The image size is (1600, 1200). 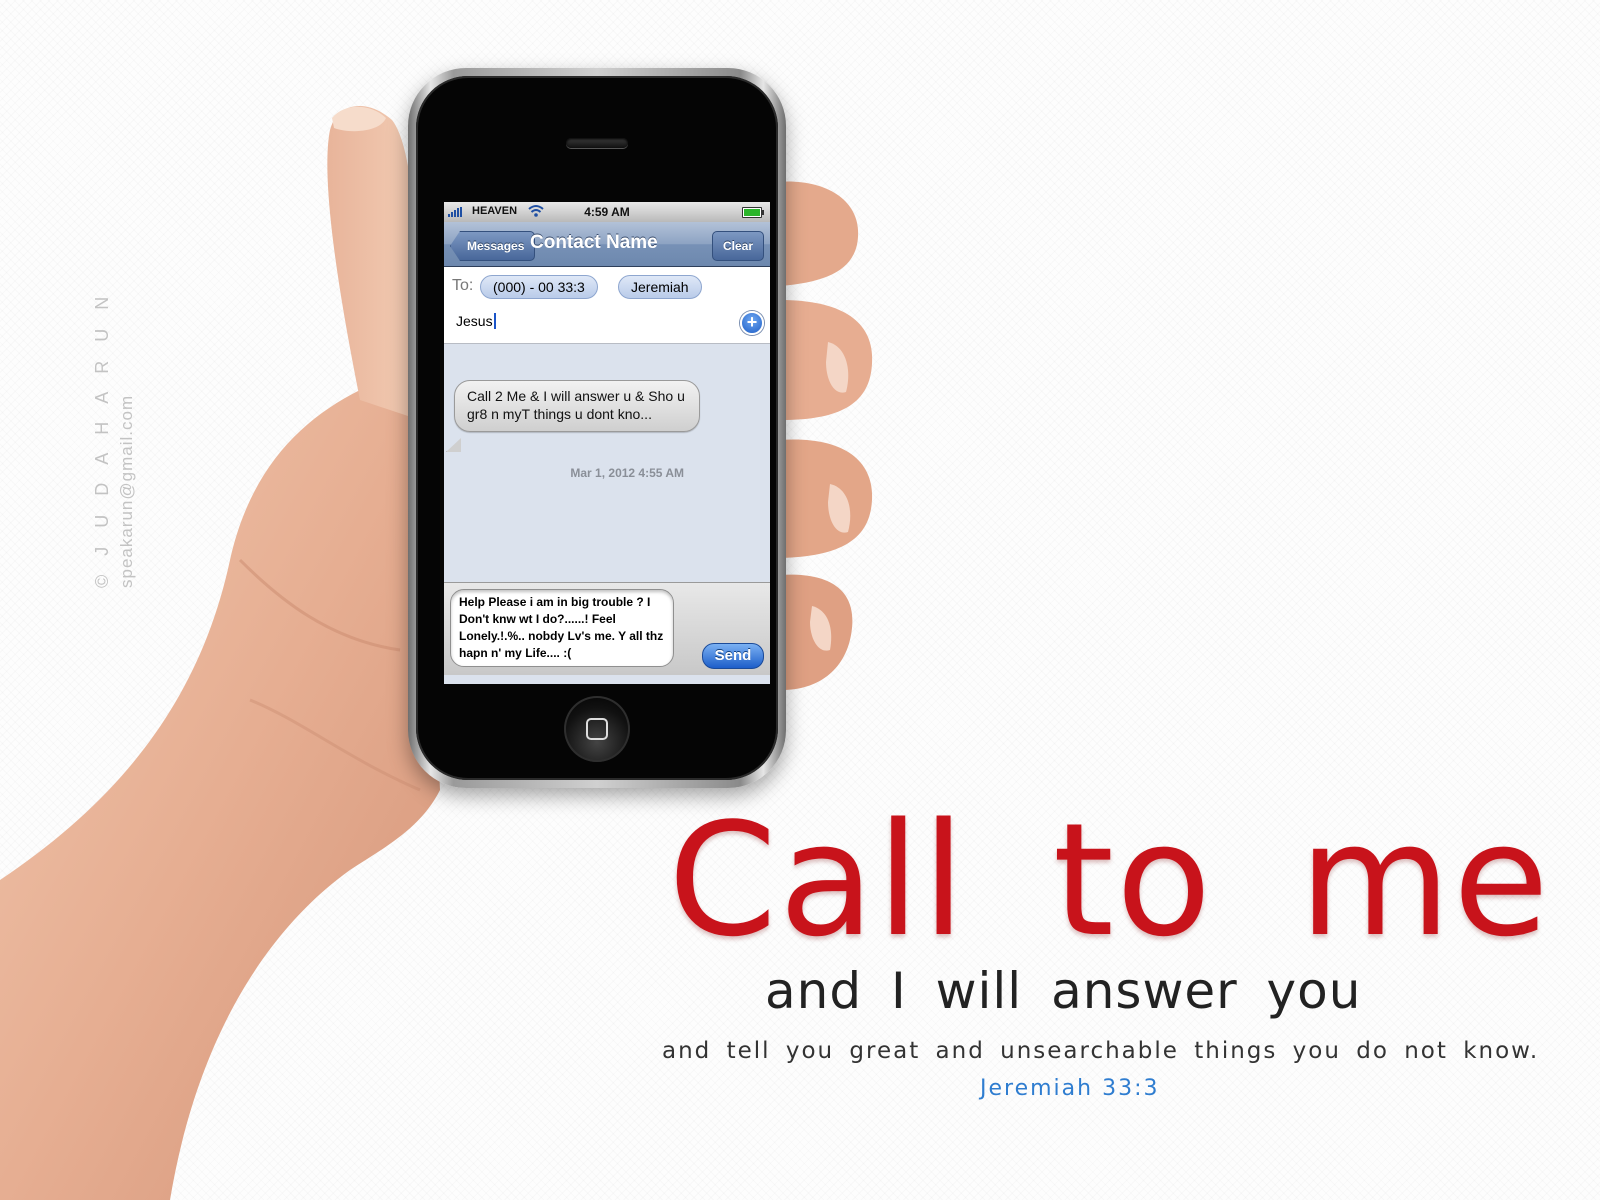 What do you see at coordinates (493, 246) in the screenshot?
I see `messages-back-button: Messages` at bounding box center [493, 246].